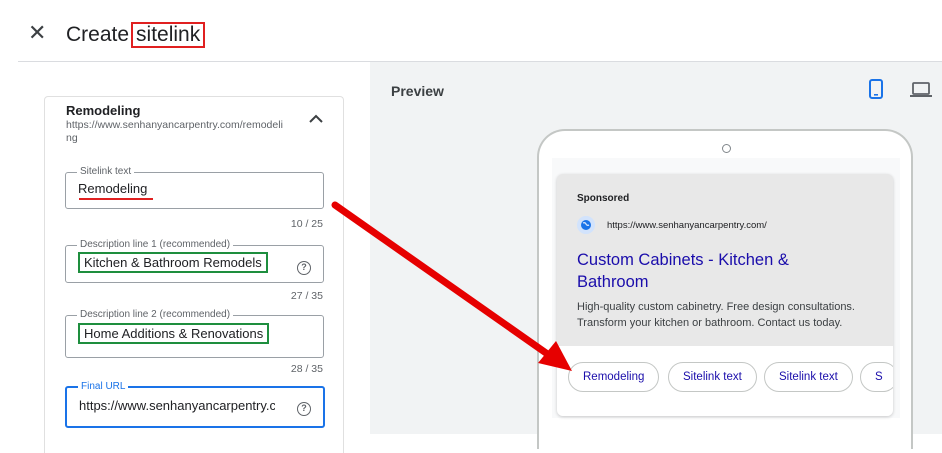 The width and height of the screenshot is (942, 453). Describe the element at coordinates (106, 171) in the screenshot. I see `sitelink-text-label: Sitelink text` at that location.